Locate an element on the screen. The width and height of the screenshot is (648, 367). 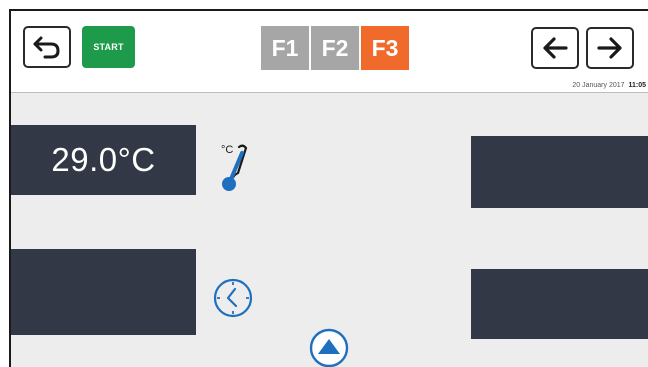
program-tabs: F1 F2 F3 is located at coordinates (335, 48).